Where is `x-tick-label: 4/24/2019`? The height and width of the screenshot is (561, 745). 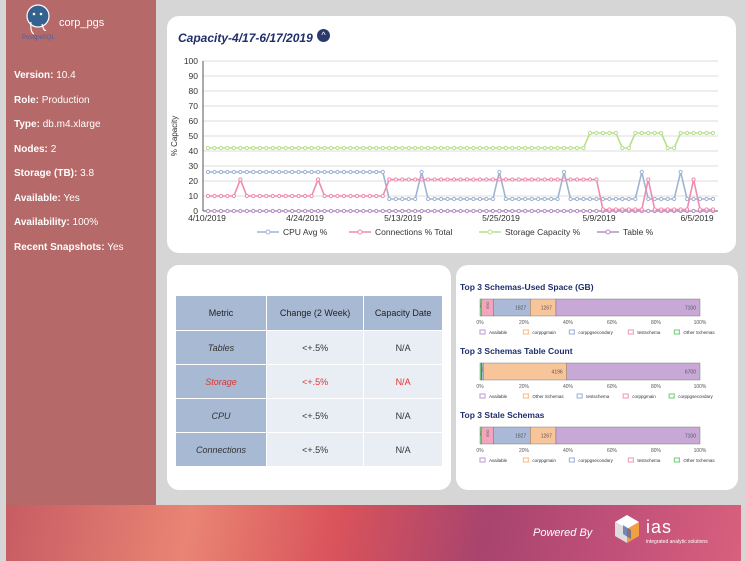
x-tick-label: 4/24/2019 is located at coordinates (305, 218).